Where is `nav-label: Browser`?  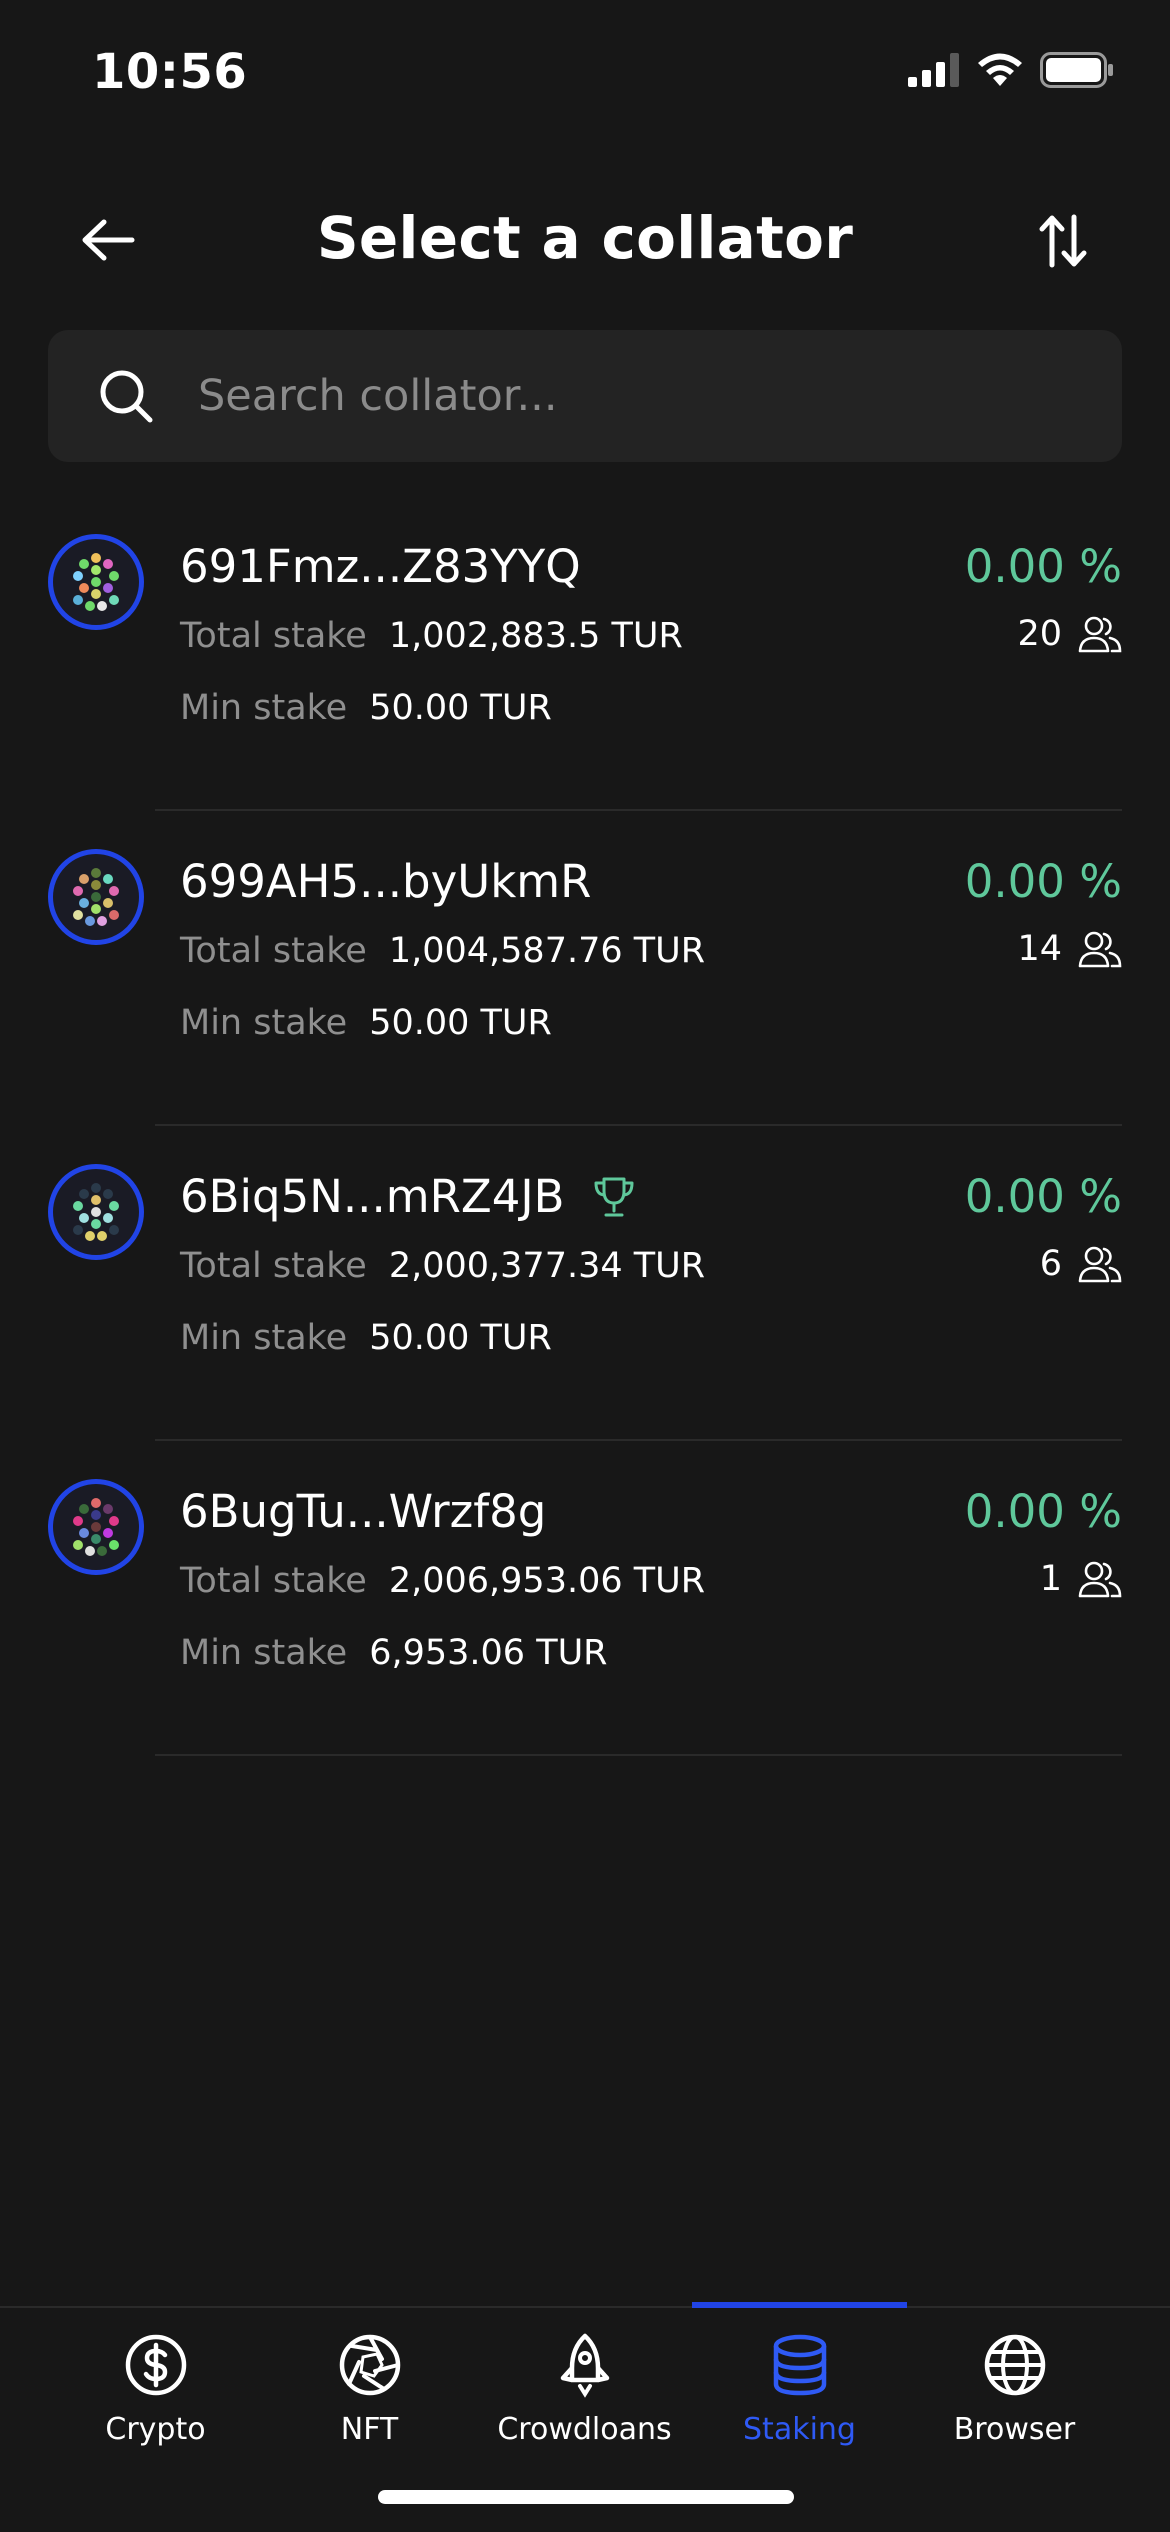 nav-label: Browser is located at coordinates (1014, 2429).